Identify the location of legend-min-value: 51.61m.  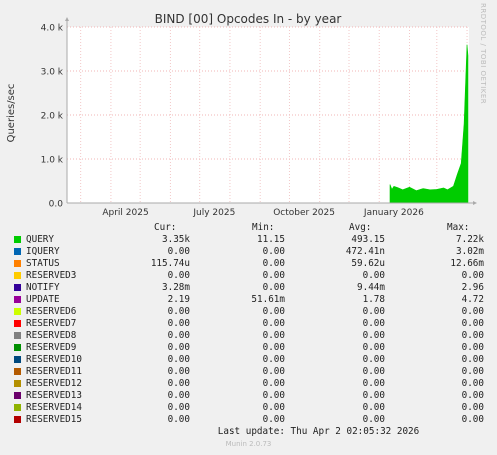
(268, 299).